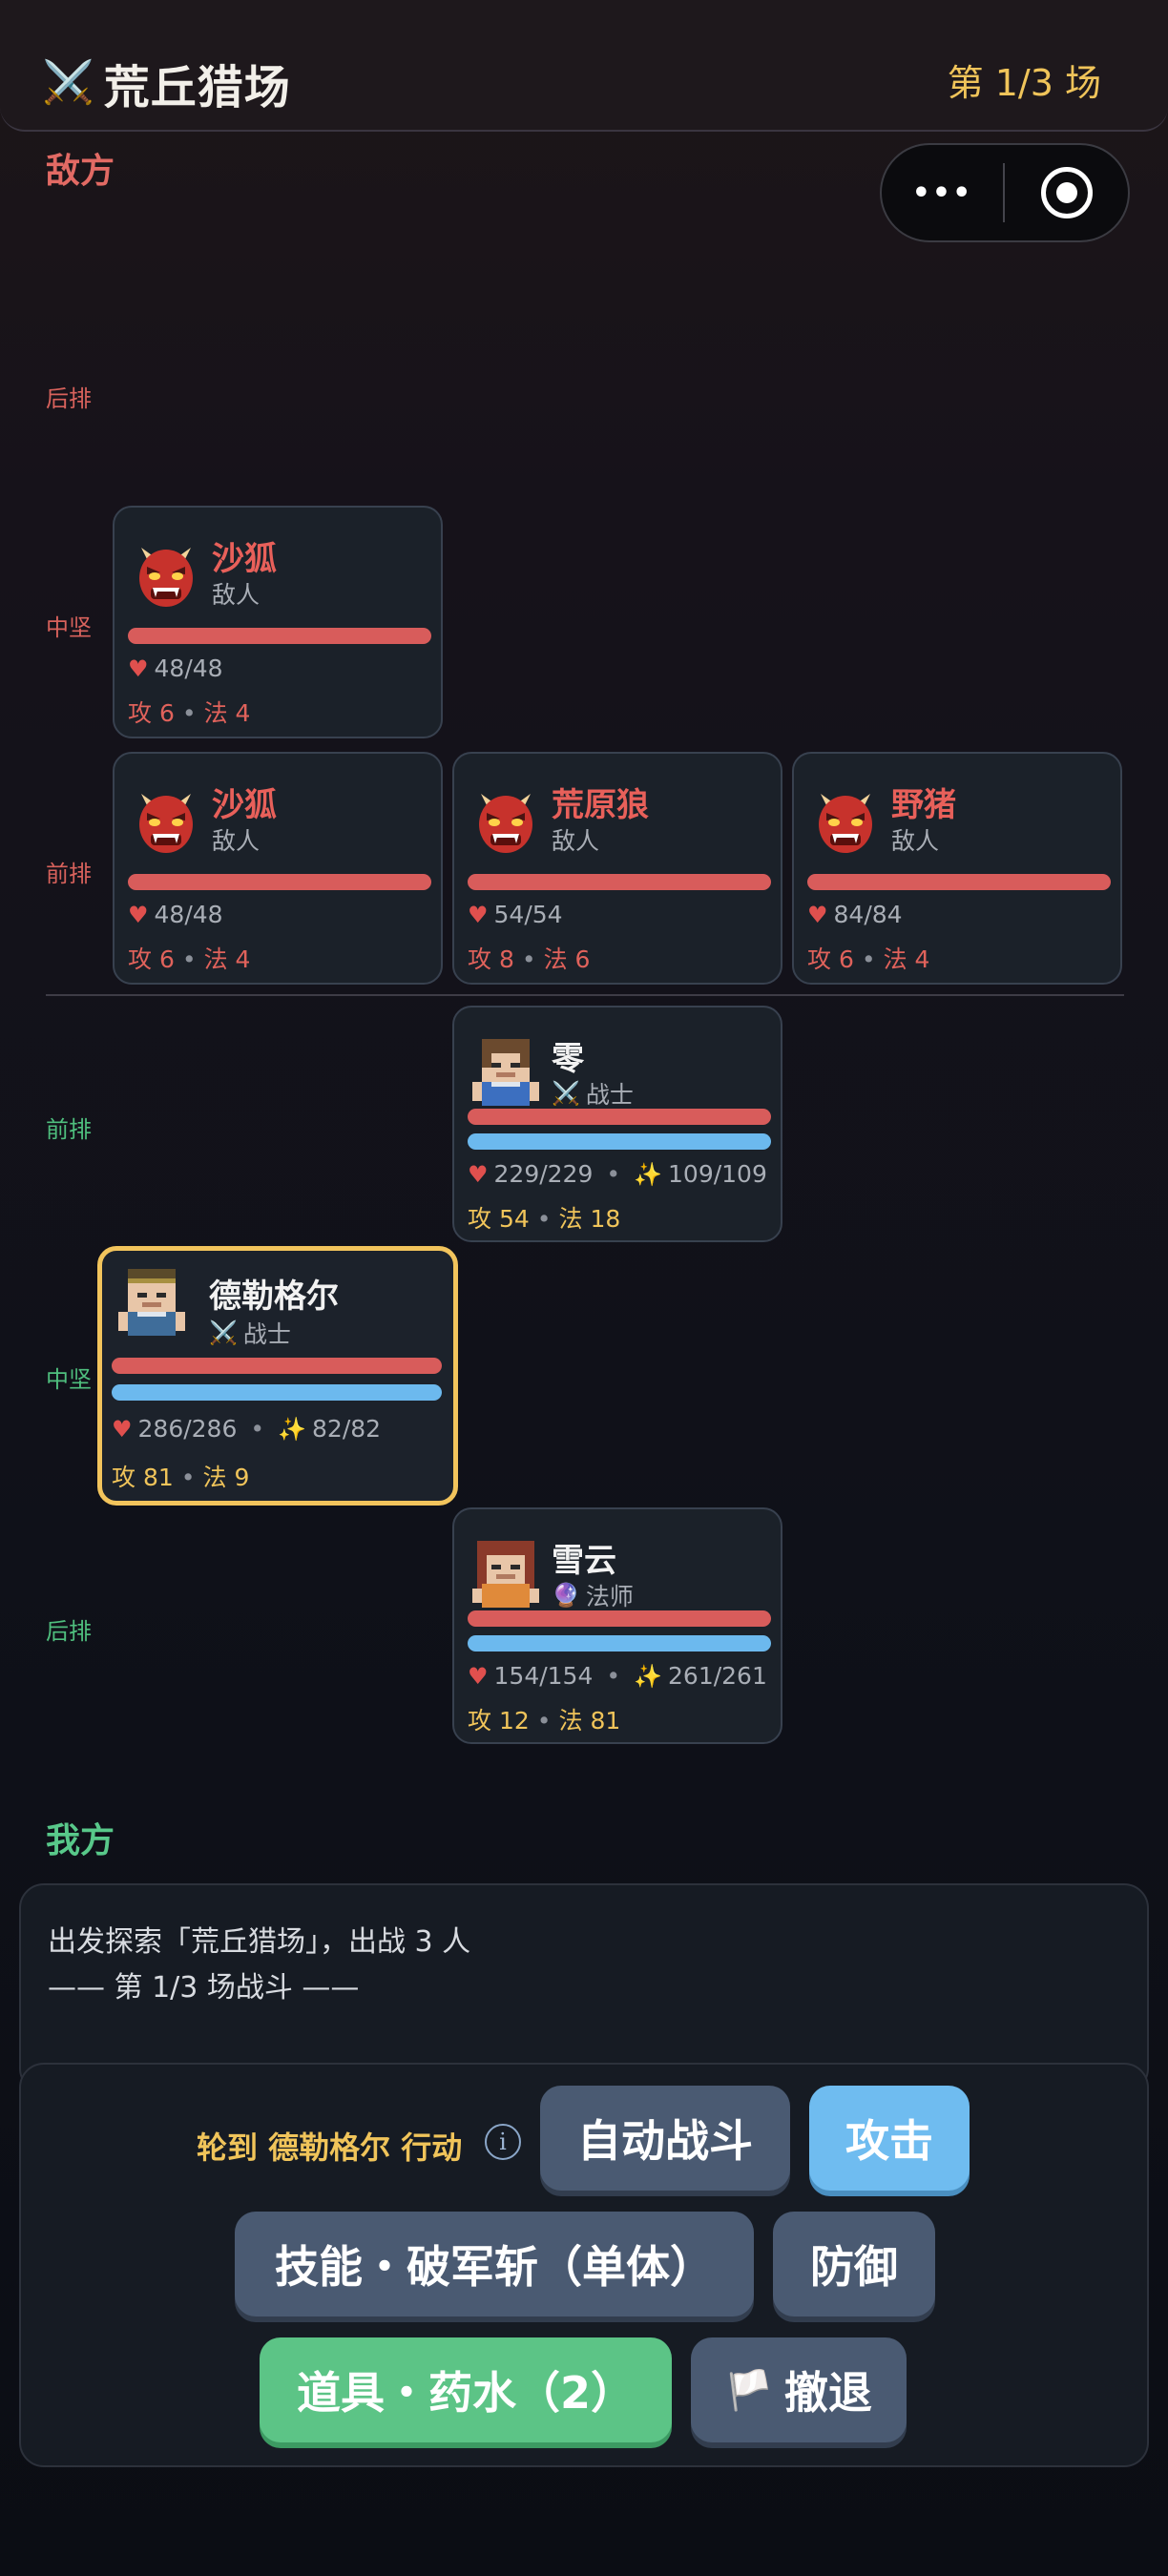 The width and height of the screenshot is (1168, 2576). I want to click on attack-magic-line: 攻 8 • 法 6, so click(529, 959).